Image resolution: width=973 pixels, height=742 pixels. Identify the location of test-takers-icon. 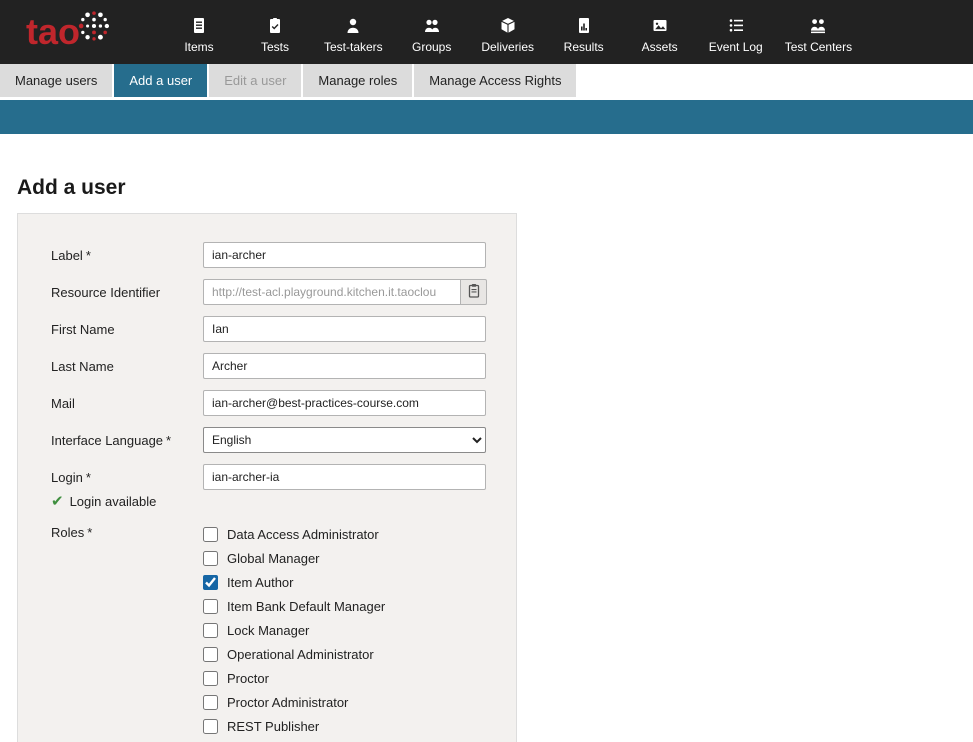
(353, 26).